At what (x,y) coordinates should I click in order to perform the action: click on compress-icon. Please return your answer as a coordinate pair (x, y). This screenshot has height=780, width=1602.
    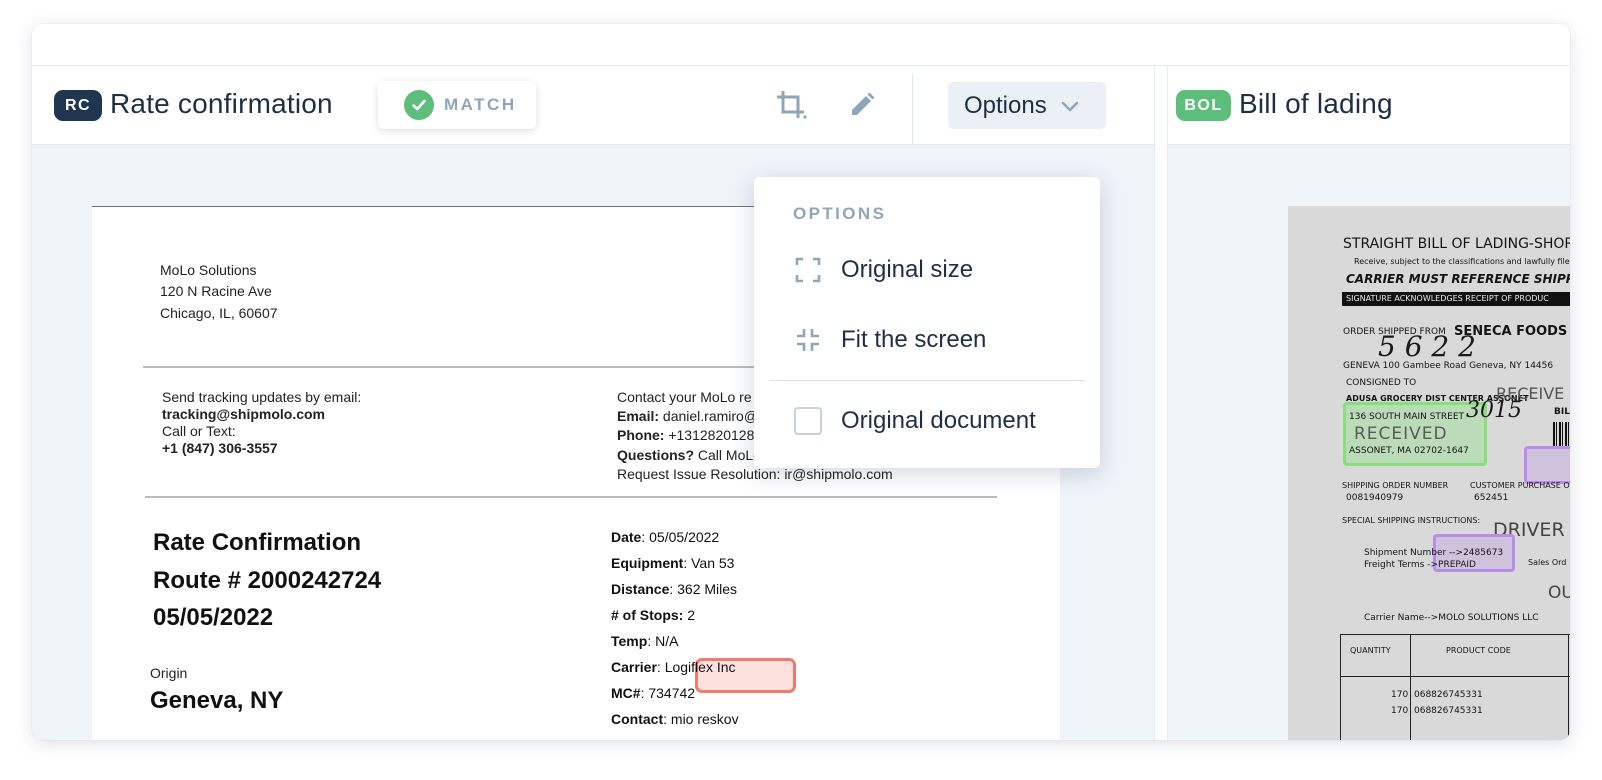
    Looking at the image, I should click on (808, 340).